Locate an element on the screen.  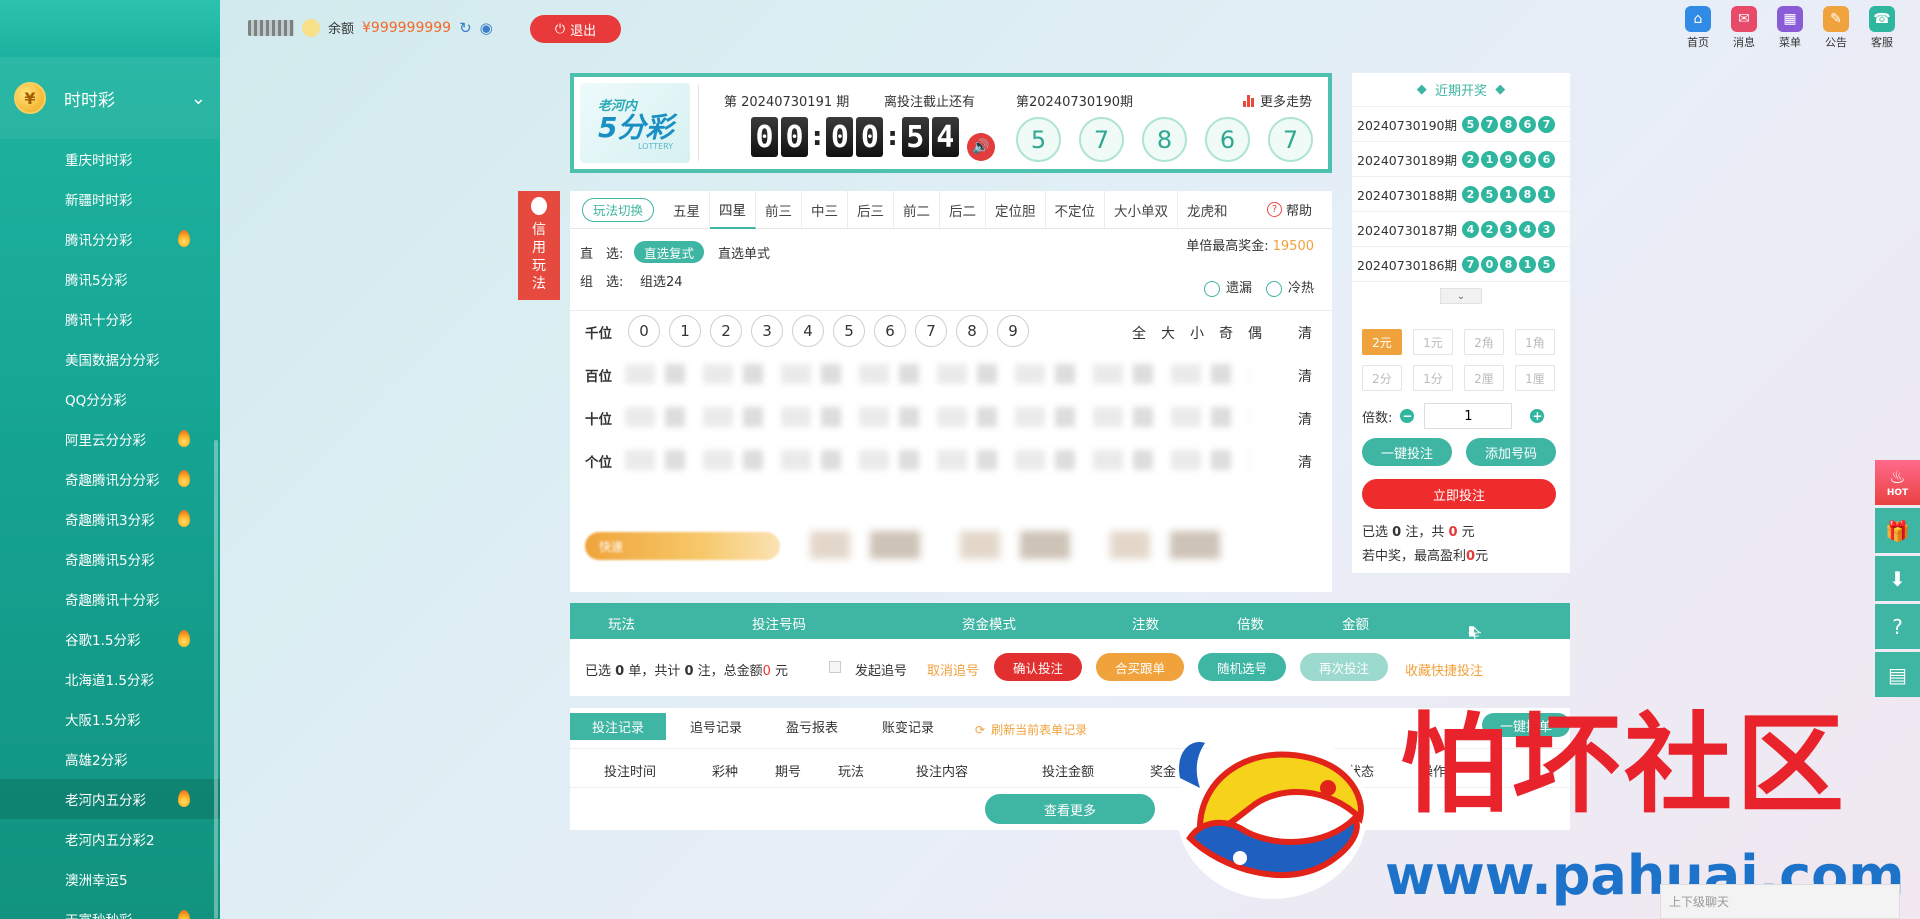
sidebar-item: 奇趣腾讯分分彩 is located at coordinates (110, 479).